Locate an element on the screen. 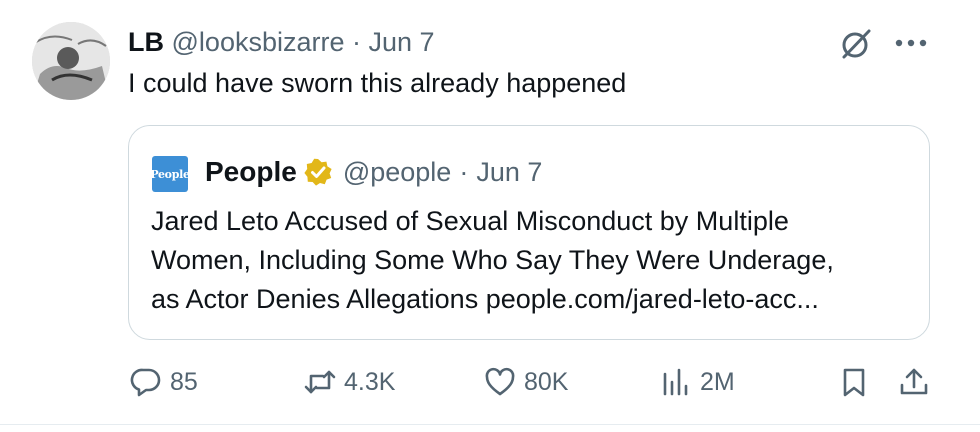  views-icon is located at coordinates (675, 382).